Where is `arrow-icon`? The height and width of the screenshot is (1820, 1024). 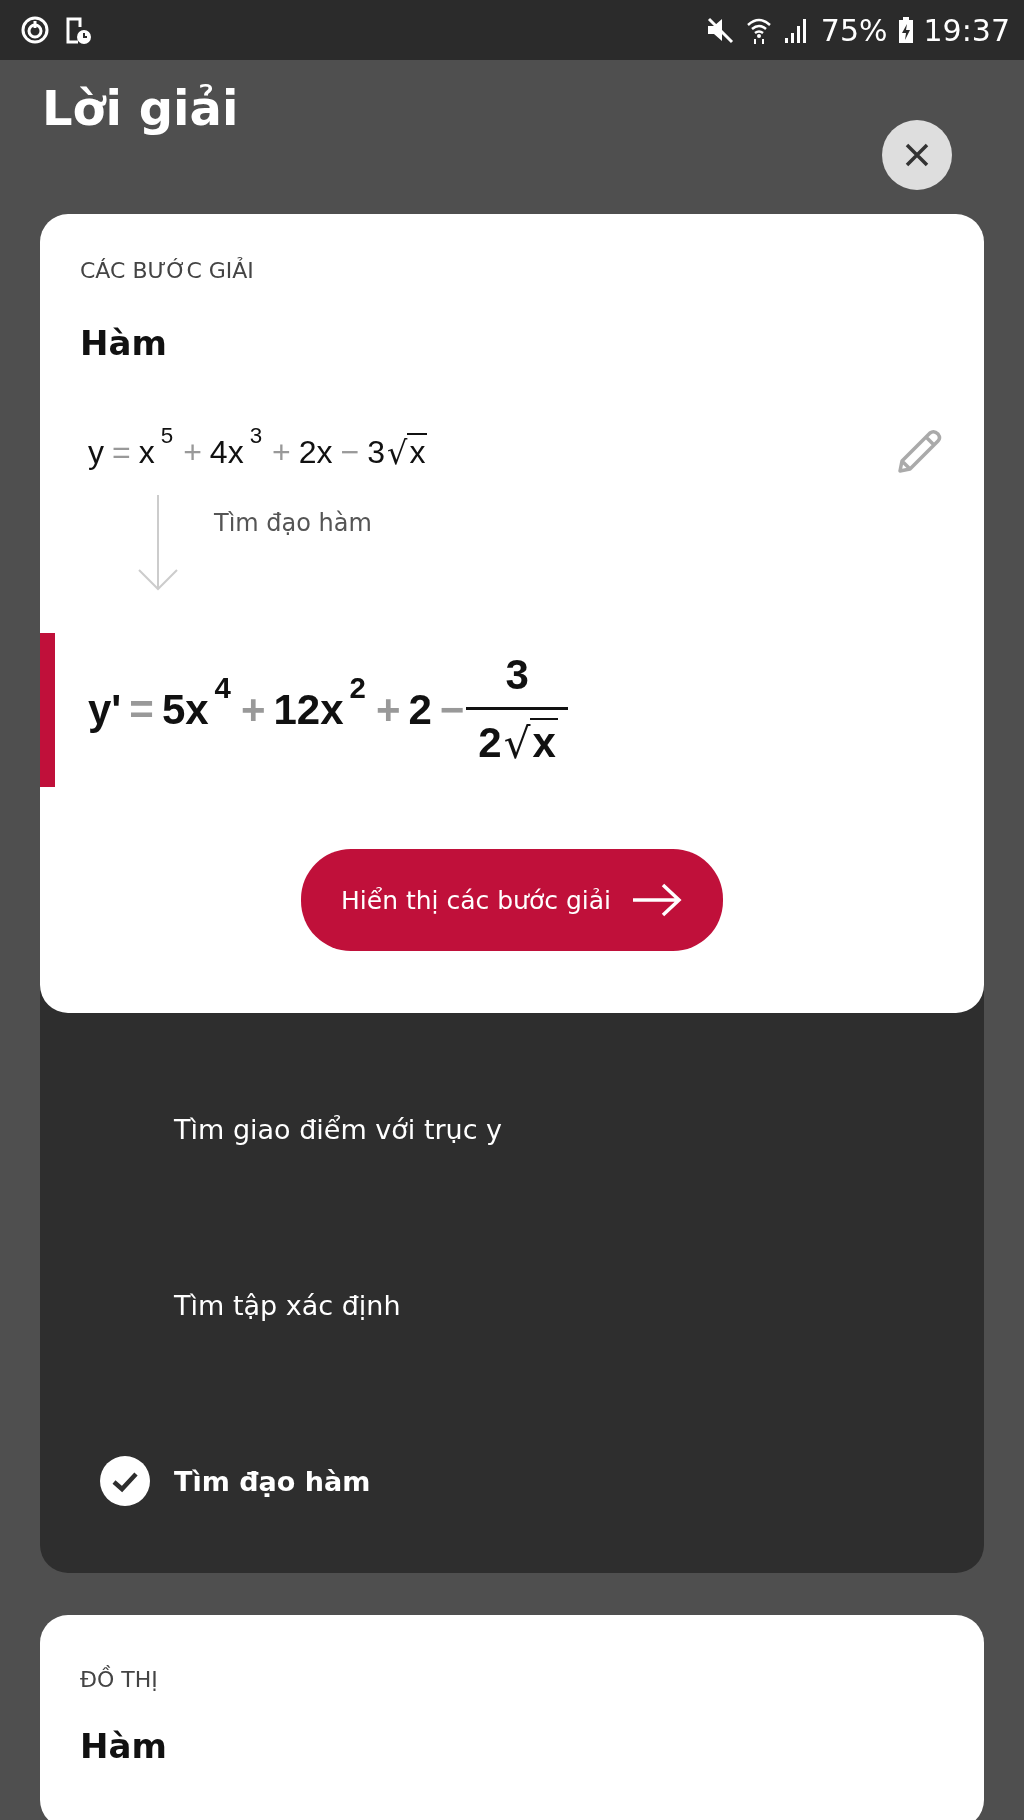 arrow-icon is located at coordinates (657, 900).